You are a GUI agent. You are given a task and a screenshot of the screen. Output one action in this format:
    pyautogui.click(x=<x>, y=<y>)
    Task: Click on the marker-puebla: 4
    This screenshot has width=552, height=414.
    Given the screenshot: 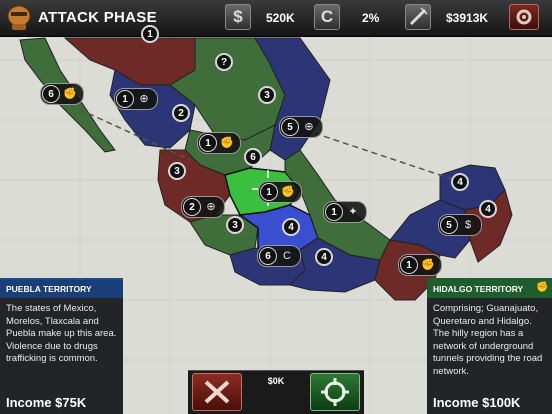 What is the action you would take?
    pyautogui.click(x=291, y=227)
    